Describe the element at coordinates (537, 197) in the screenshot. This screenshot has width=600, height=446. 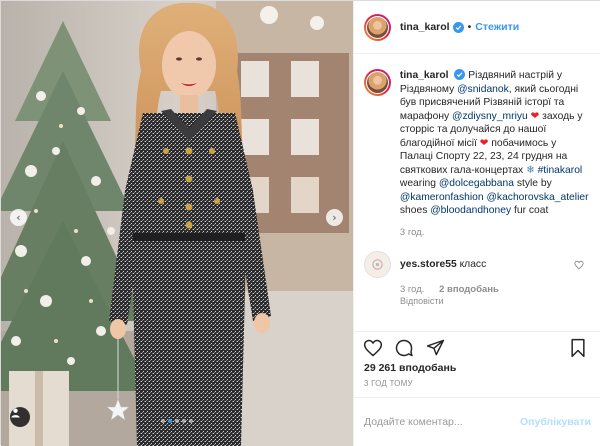
I see `mention-link: @kachorovska_atelier` at that location.